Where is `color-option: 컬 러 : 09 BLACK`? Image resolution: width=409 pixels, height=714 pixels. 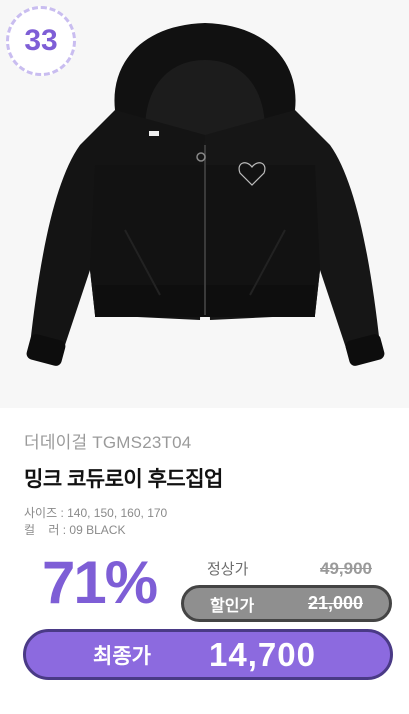 color-option: 컬 러 : 09 BLACK is located at coordinates (75, 530).